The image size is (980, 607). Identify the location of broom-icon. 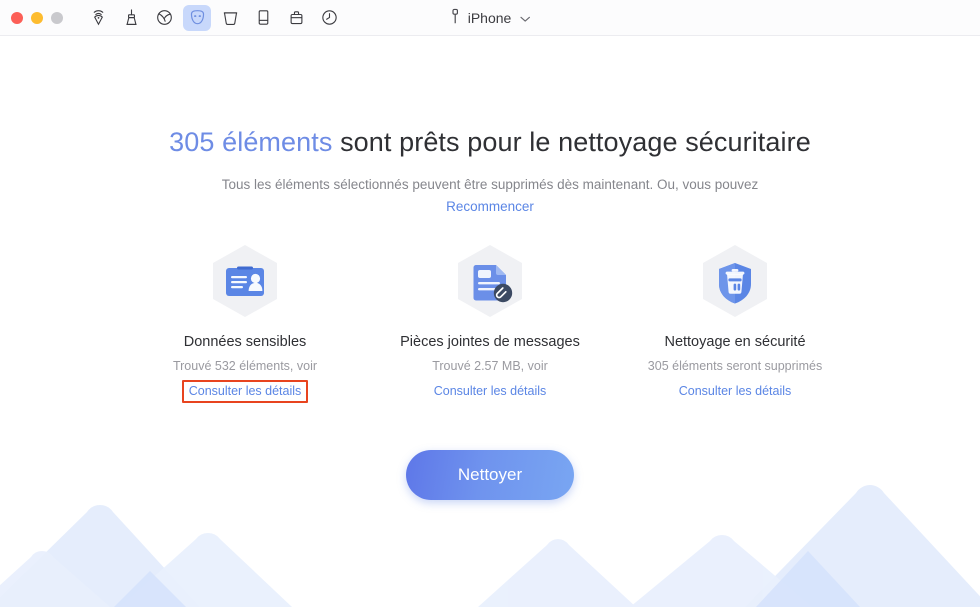
(131, 17).